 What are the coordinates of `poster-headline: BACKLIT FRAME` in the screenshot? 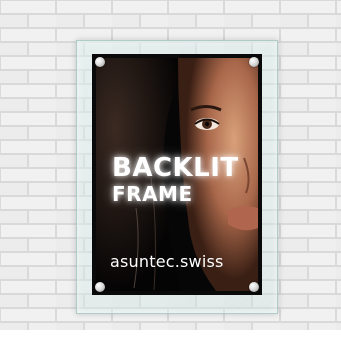 It's located at (175, 180).